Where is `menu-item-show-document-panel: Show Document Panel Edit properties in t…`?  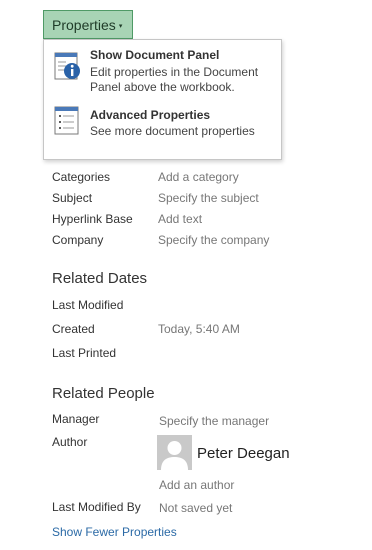 menu-item-show-document-panel: Show Document Panel Edit properties in t… is located at coordinates (162, 72).